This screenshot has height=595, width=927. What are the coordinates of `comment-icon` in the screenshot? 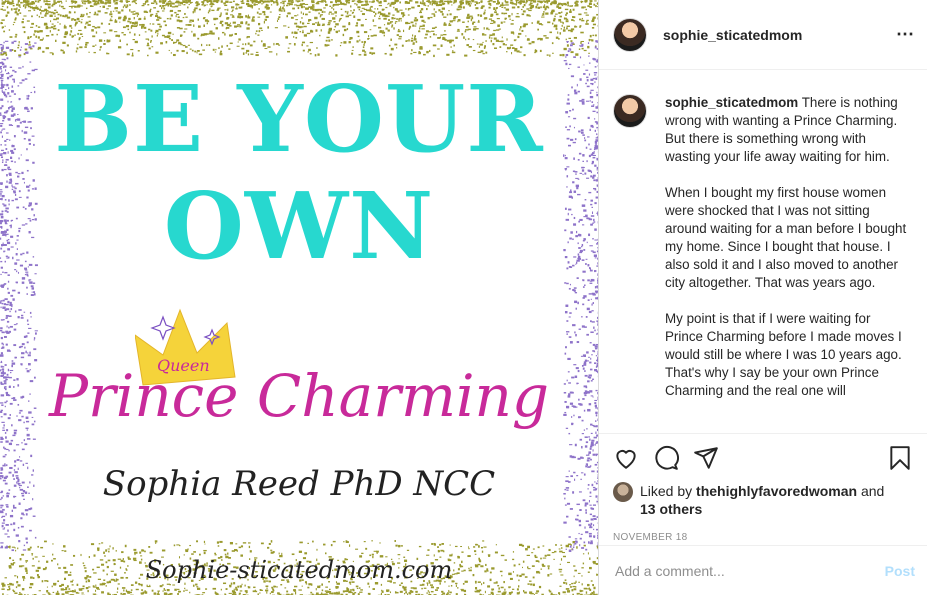 It's located at (666, 458).